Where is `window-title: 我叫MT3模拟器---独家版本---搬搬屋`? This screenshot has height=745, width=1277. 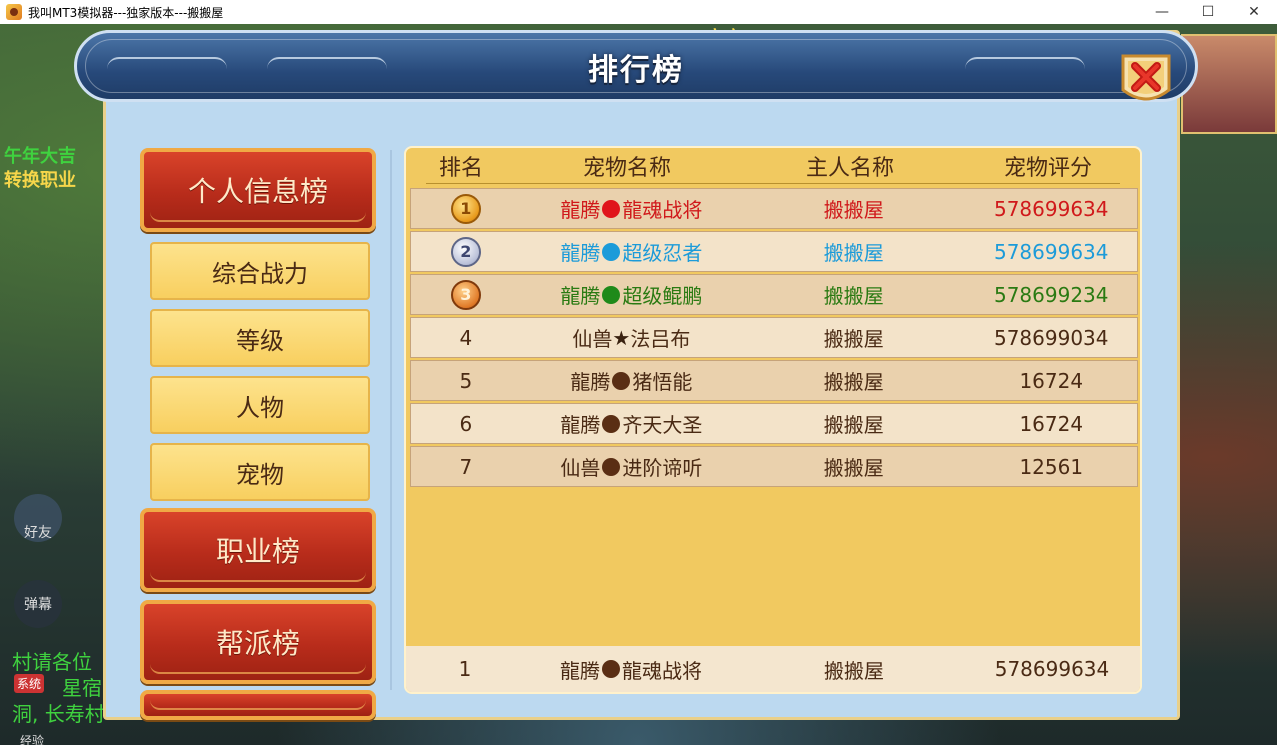 window-title: 我叫MT3模拟器---独家版本---搬搬屋 is located at coordinates (126, 12).